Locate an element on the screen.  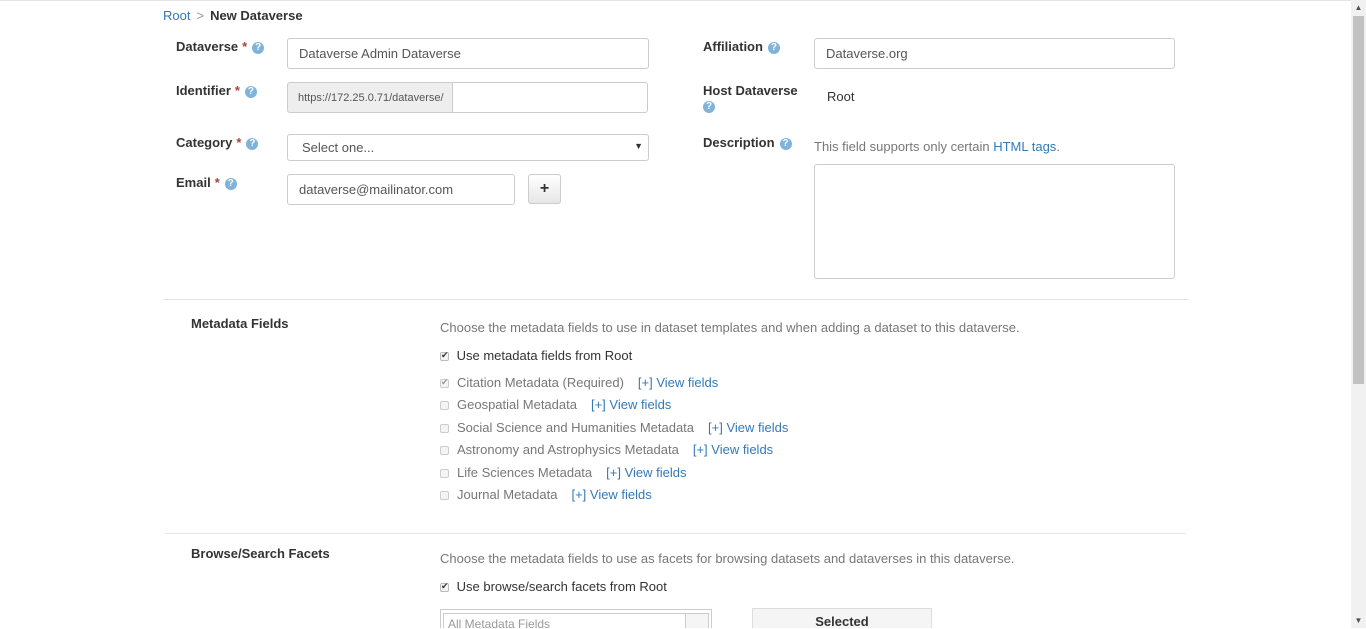
scroll-down-arrow-icon: ▼ is located at coordinates (1358, 620).